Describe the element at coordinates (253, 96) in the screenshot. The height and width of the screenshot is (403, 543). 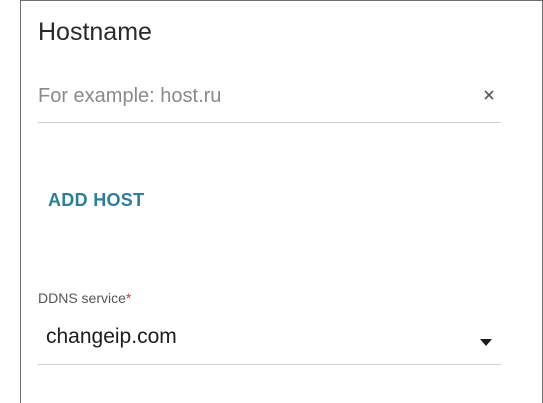
I see `hostname-input` at that location.